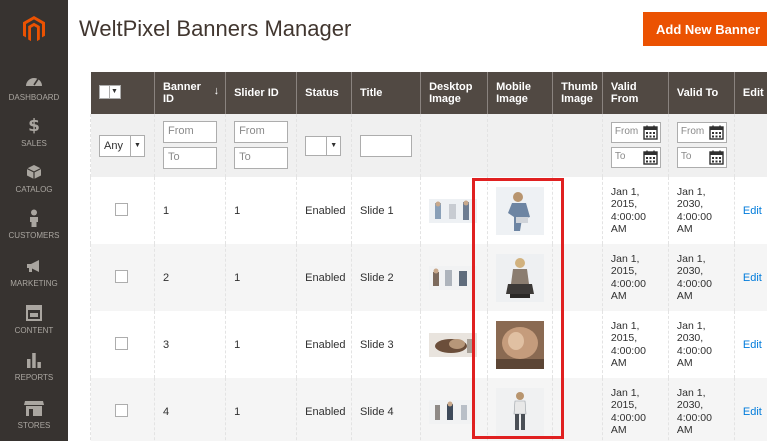 The image size is (767, 441). I want to click on mass-filter-value: Any, so click(113, 145).